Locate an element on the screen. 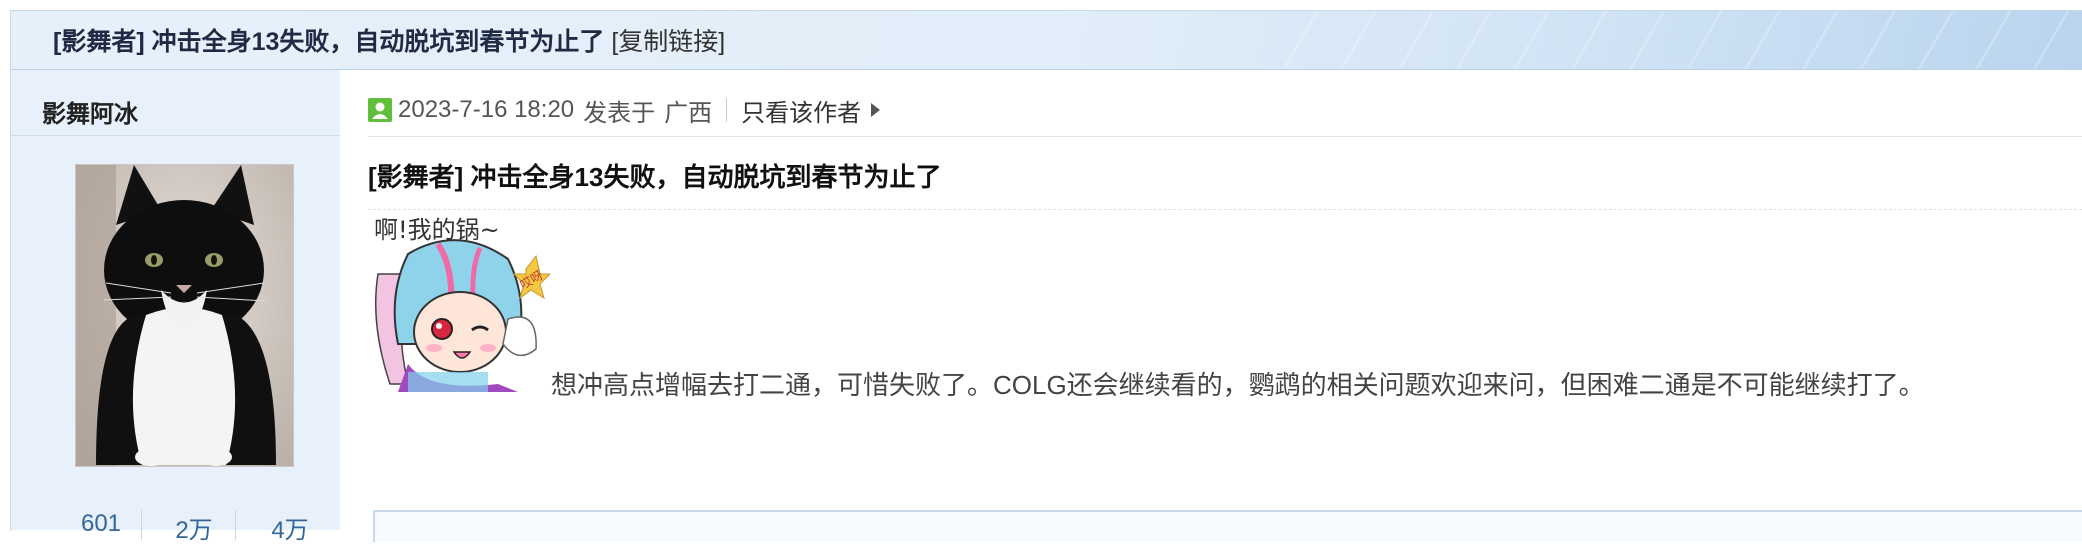  post-title: [影舞者] 冲击全身13失败，自动脱坑到春节为止了 is located at coordinates (655, 177).